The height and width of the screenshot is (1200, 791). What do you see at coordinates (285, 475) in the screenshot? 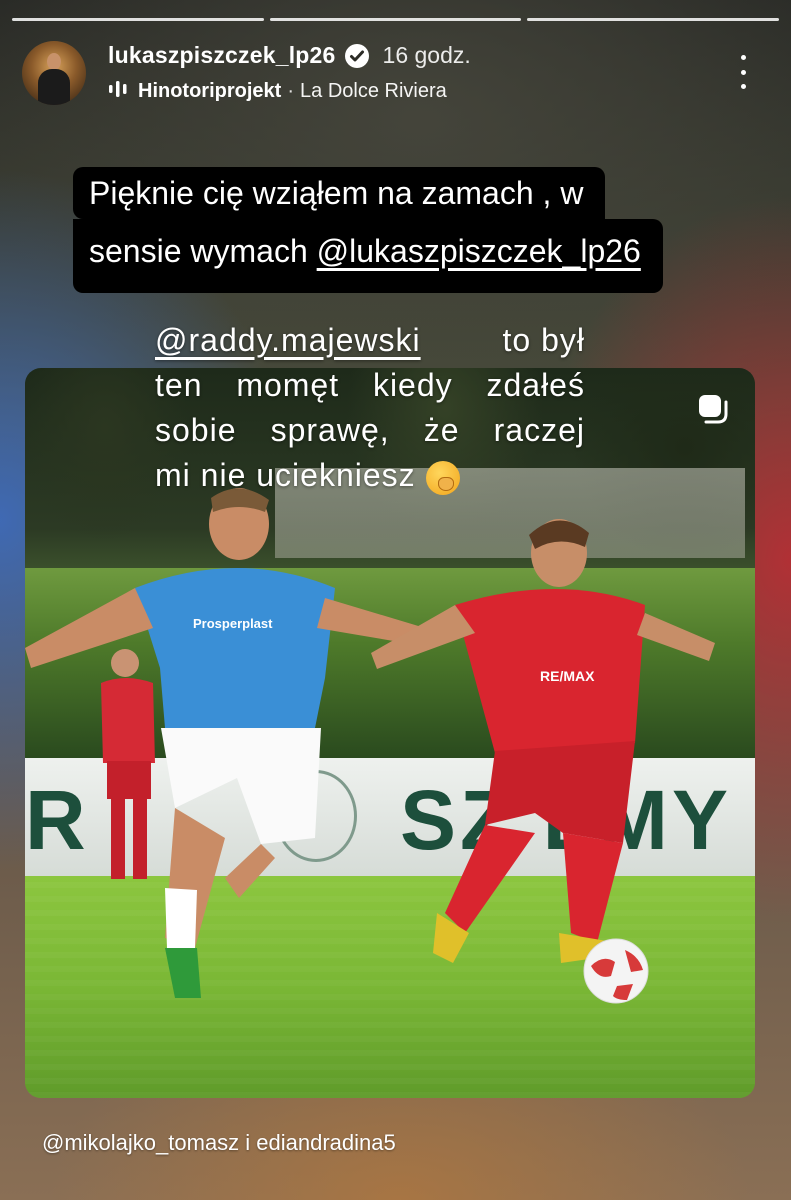
I see `caption-line: mi nie uciekniesz` at bounding box center [285, 475].